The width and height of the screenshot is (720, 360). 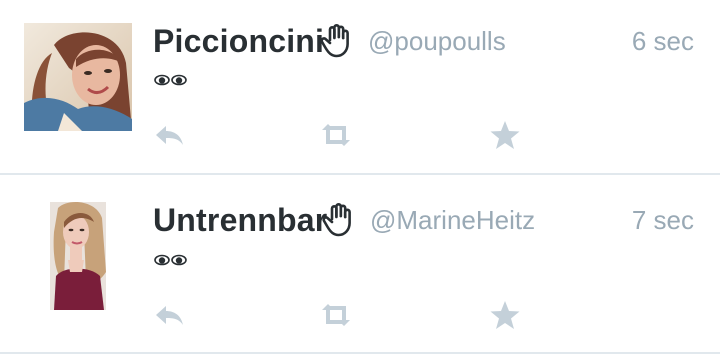 What do you see at coordinates (452, 220) in the screenshot?
I see `user-handle: @MarineHeitz` at bounding box center [452, 220].